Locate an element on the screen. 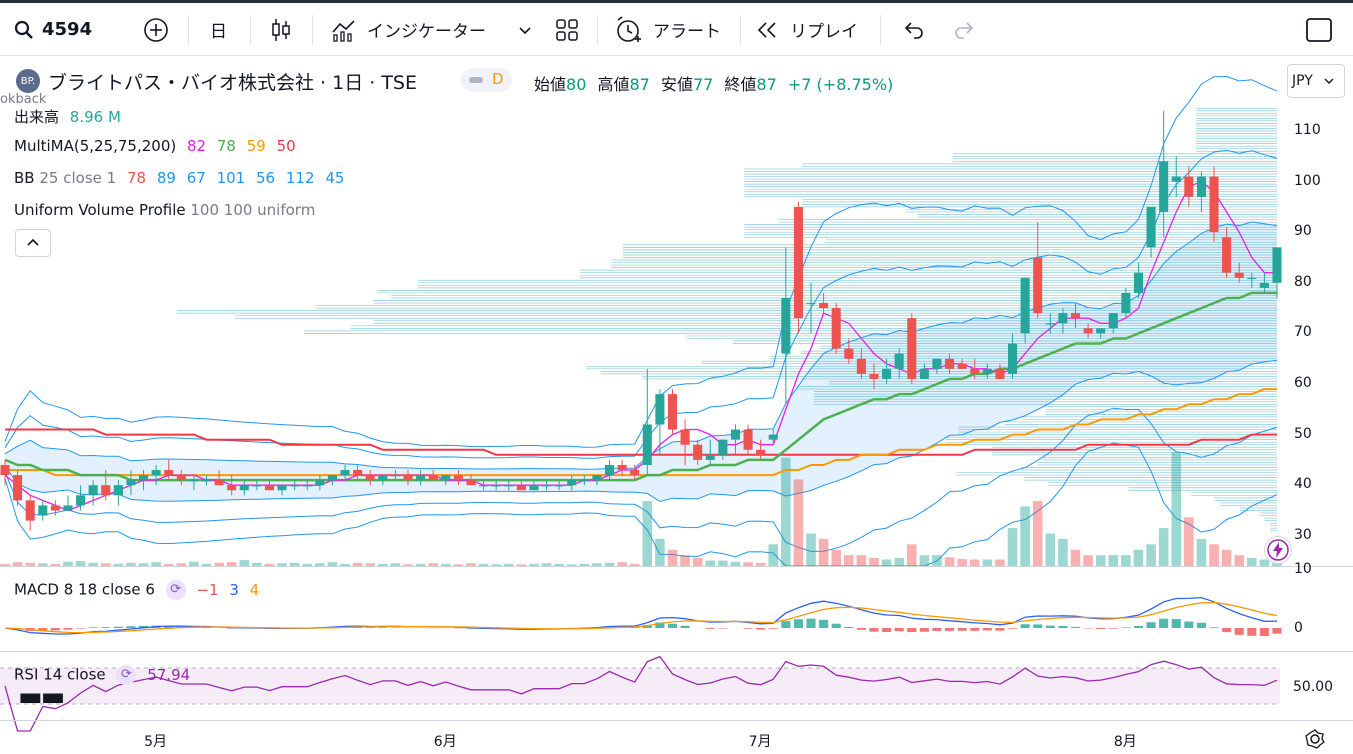 The width and height of the screenshot is (1353, 754). replay-button: リプレイ is located at coordinates (807, 29).